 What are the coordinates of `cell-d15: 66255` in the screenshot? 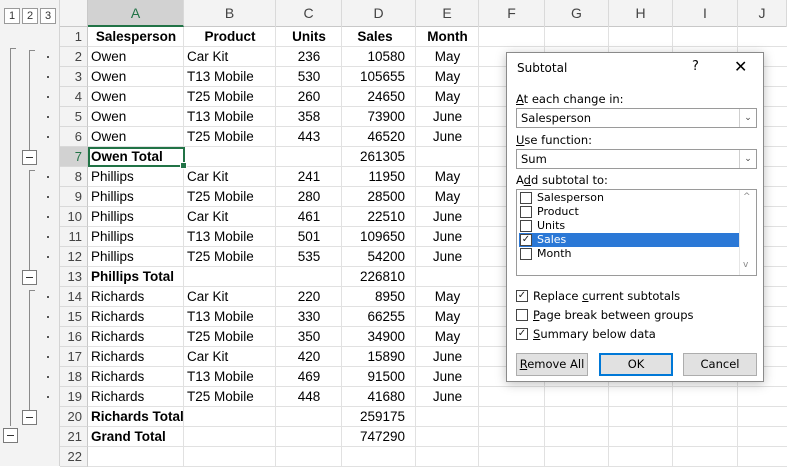 It's located at (375, 317).